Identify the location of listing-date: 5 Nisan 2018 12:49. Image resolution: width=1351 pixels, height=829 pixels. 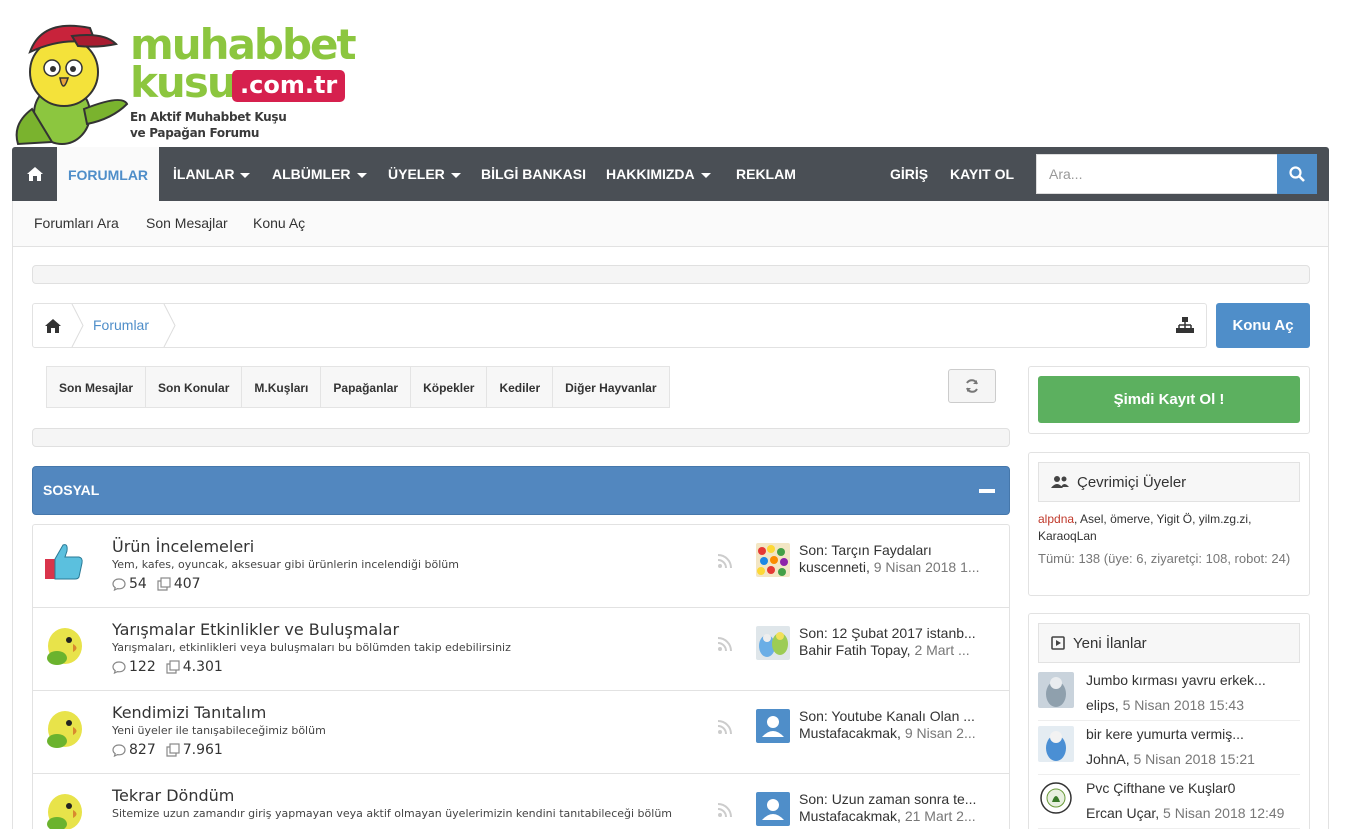
(1224, 813).